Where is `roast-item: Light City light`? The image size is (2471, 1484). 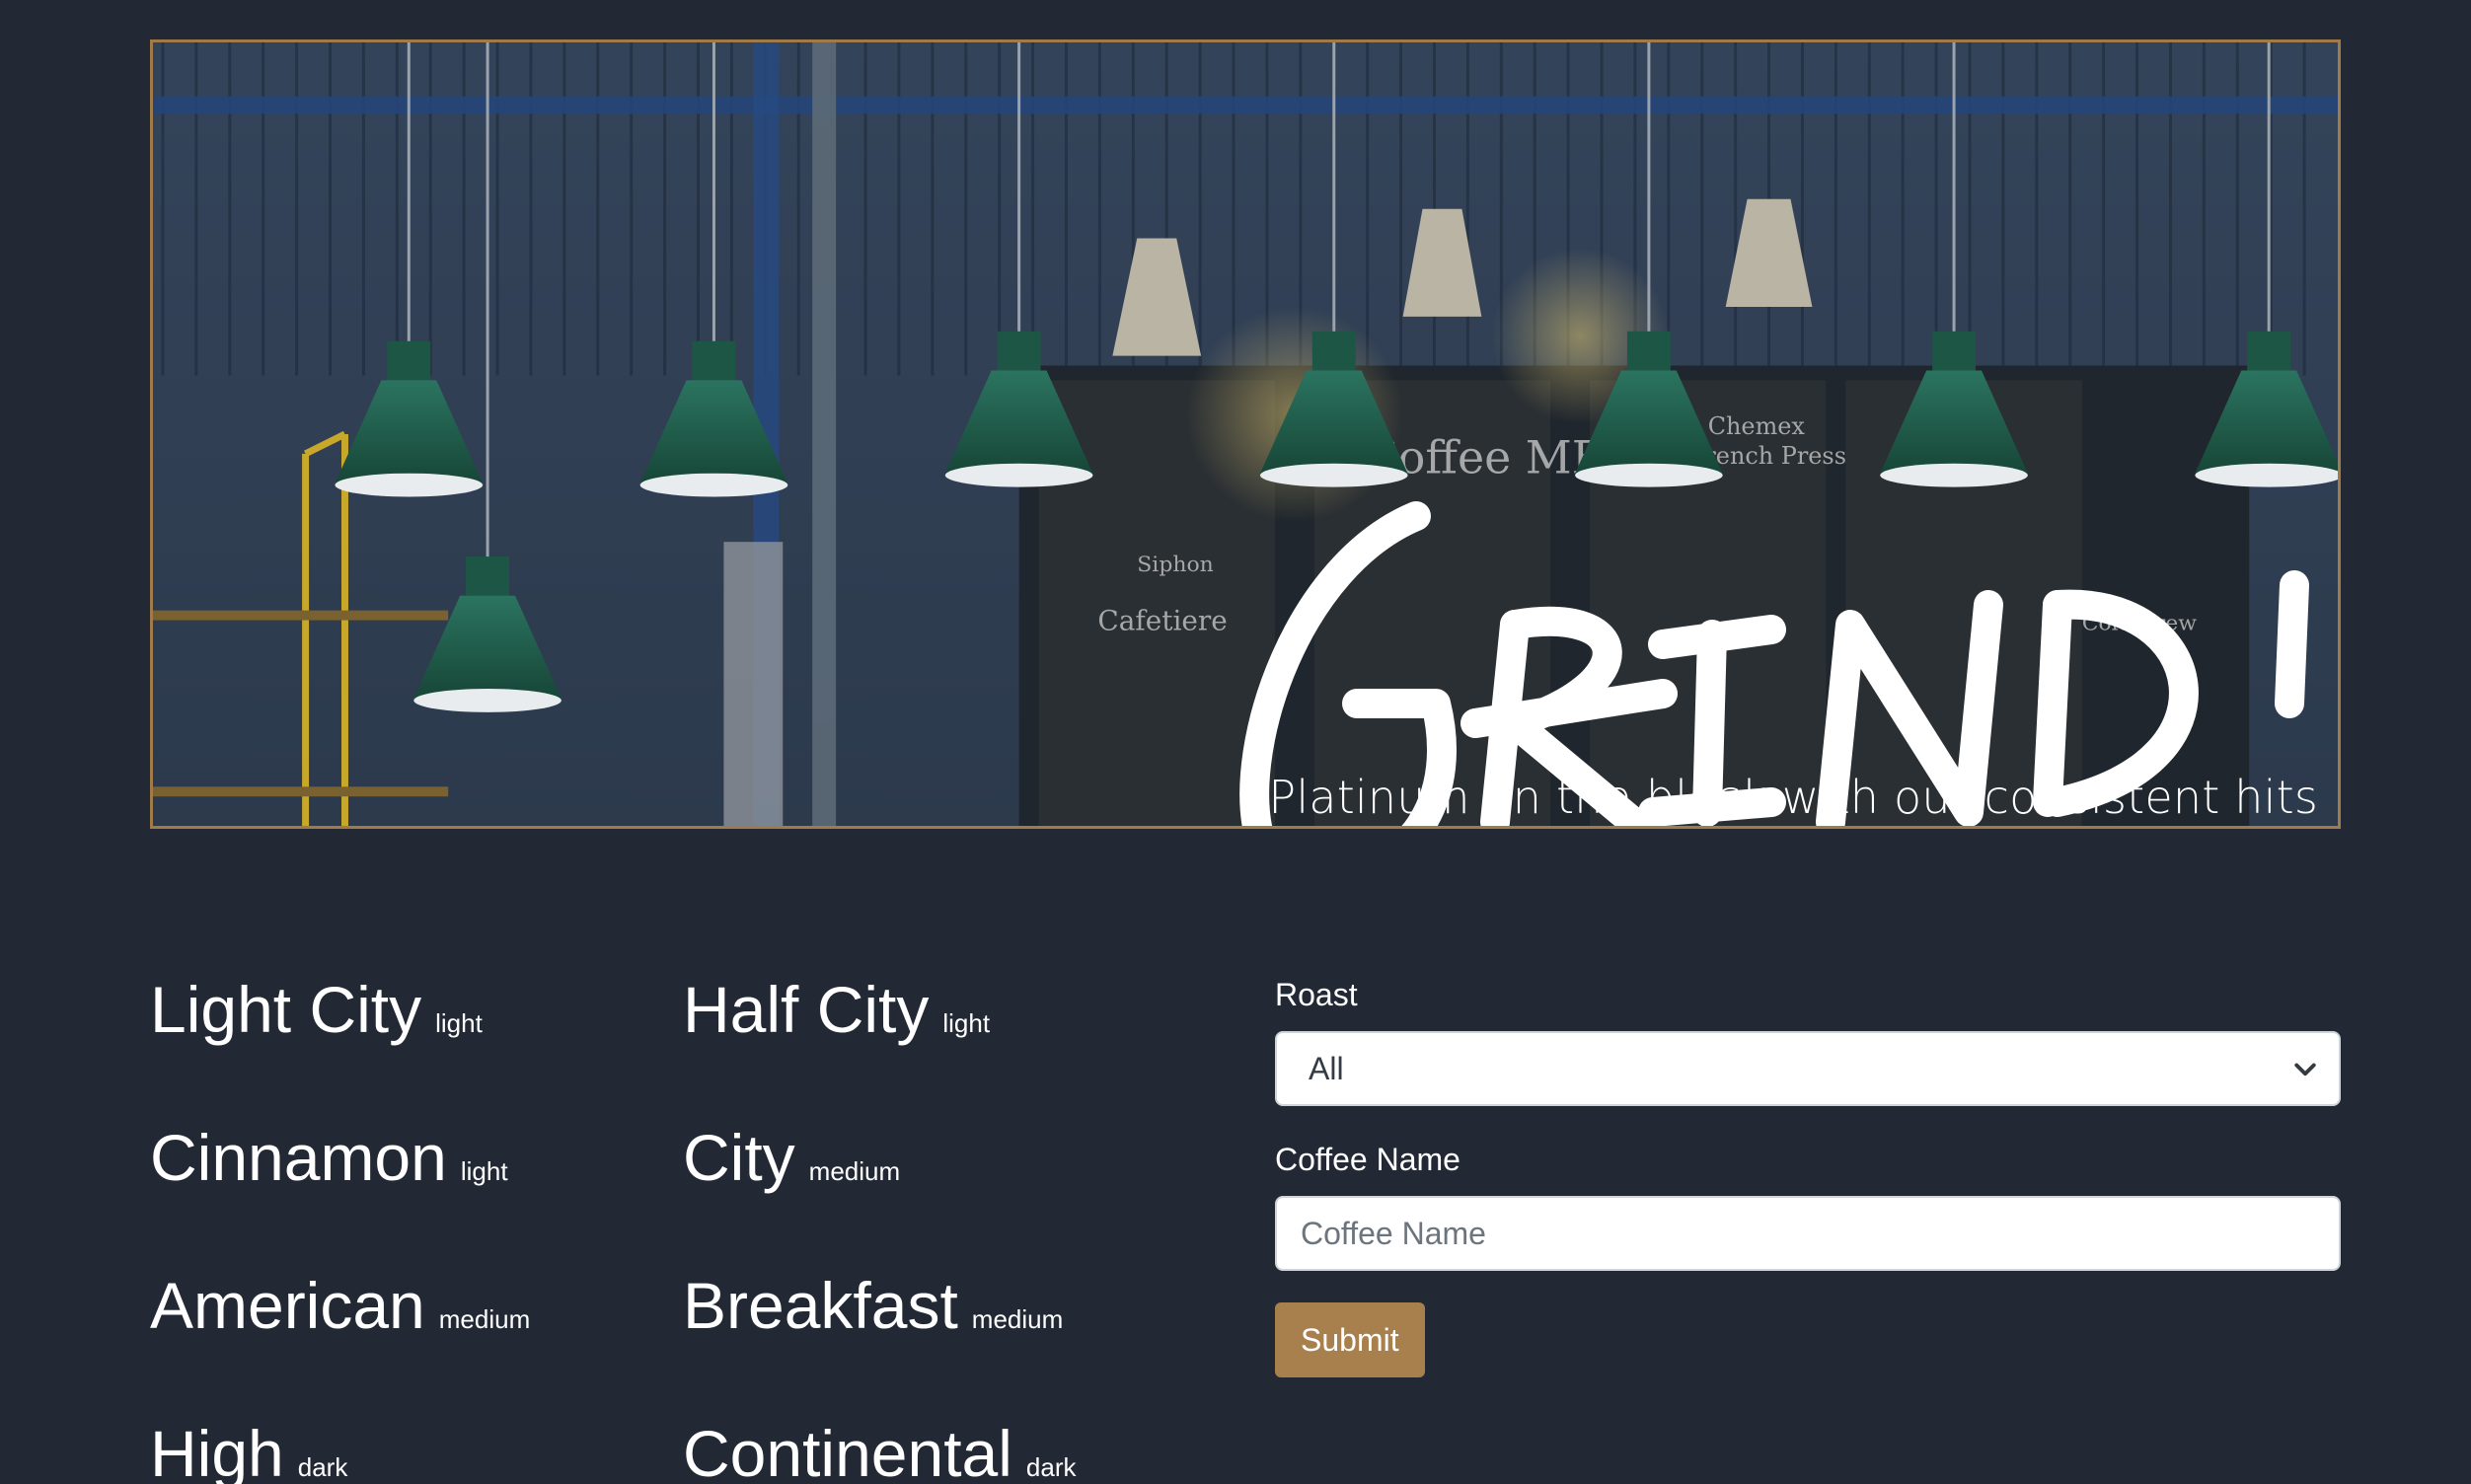 roast-item: Light City light is located at coordinates (316, 1009).